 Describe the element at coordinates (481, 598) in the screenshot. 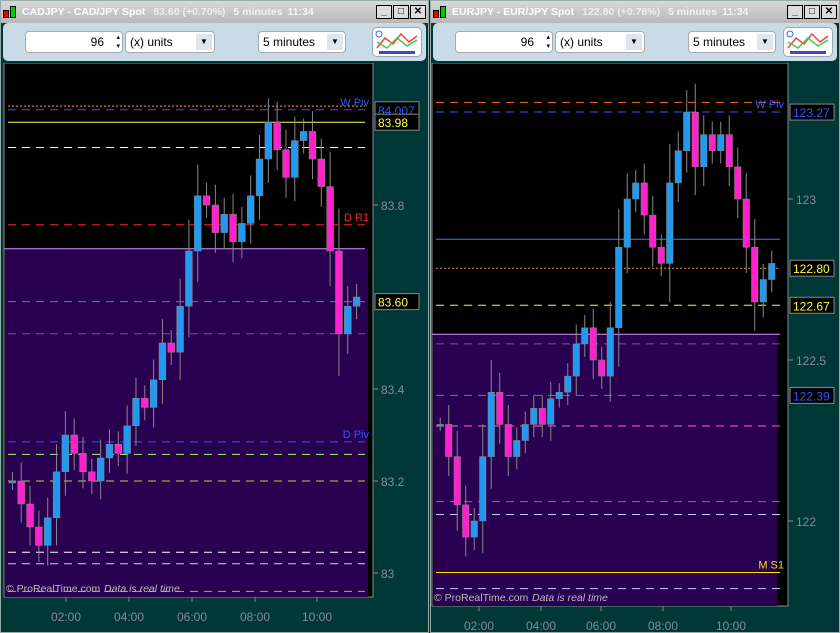

I see `copyright: © ProRealTime.com` at that location.